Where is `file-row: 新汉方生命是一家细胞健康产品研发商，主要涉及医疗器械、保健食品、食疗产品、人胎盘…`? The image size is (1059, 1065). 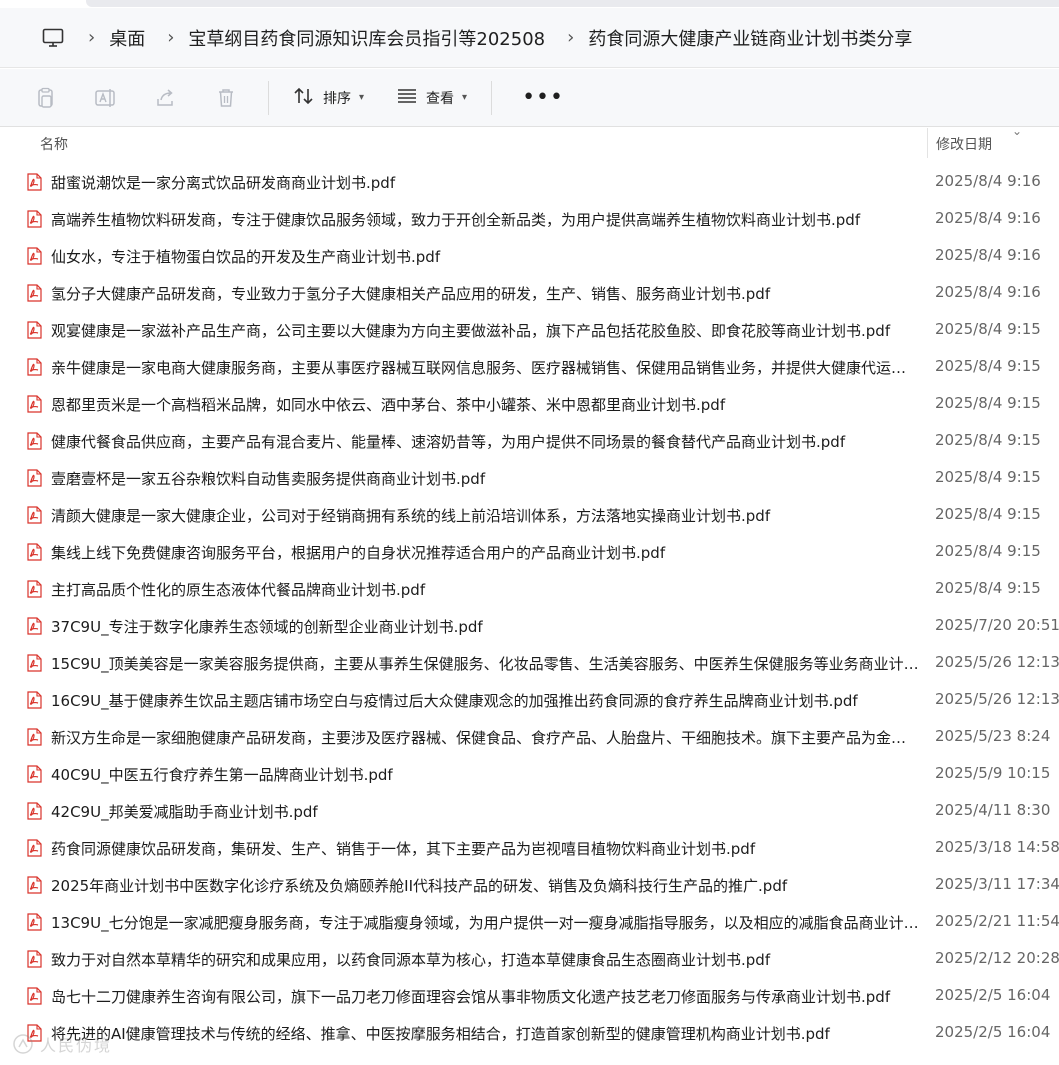
file-row: 新汉方生命是一家细胞健康产品研发商，主要涉及医疗器械、保健食品、食疗产品、人胎盘… is located at coordinates (529, 737).